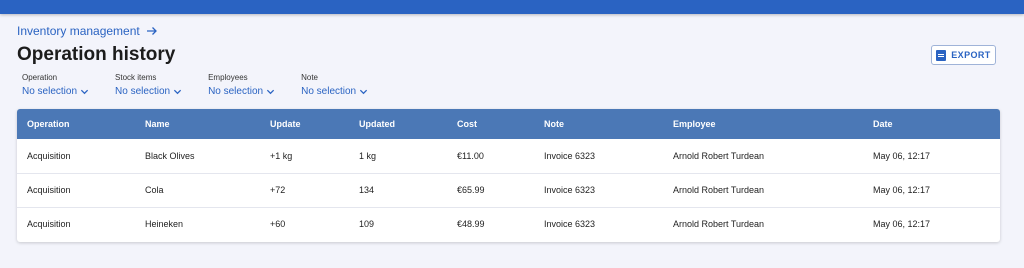 The height and width of the screenshot is (268, 1024). I want to click on filter-stock-items: Stock items No selection, so click(148, 85).